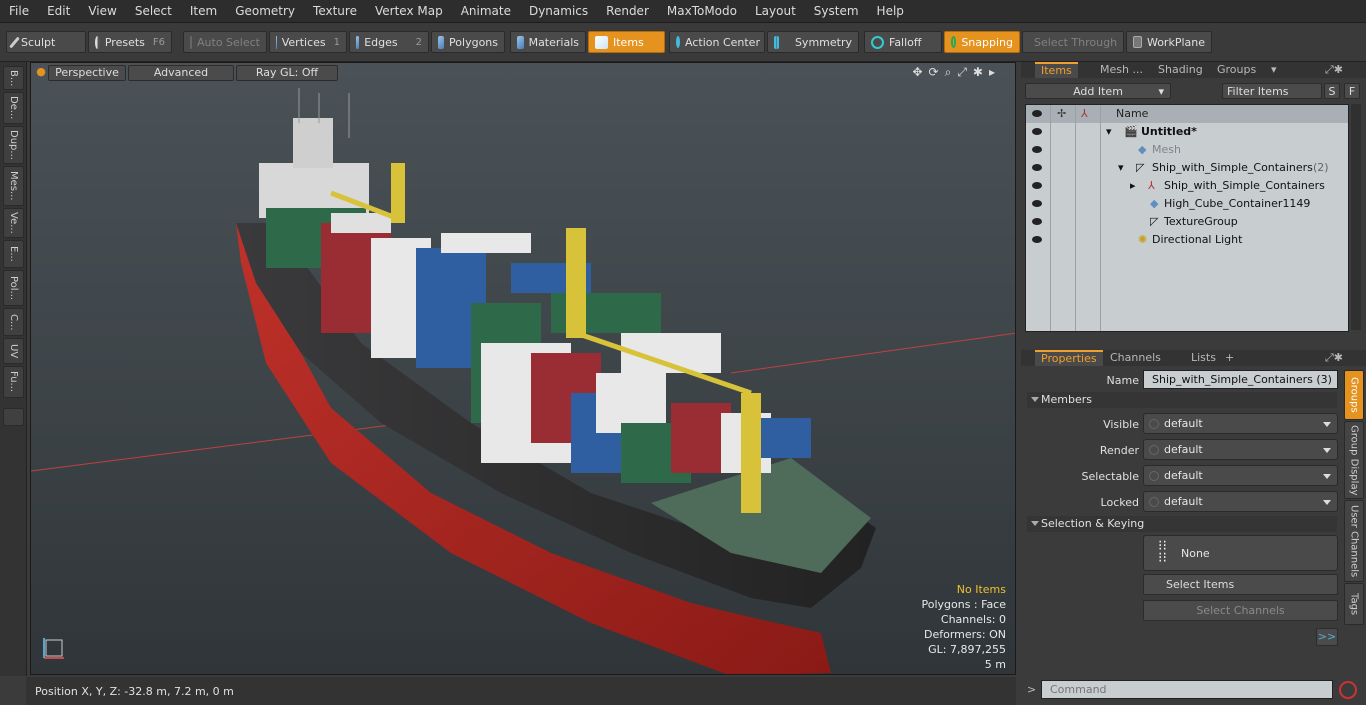  Describe the element at coordinates (1274, 70) in the screenshot. I see `tabs-dropdown-icon: ▾` at that location.